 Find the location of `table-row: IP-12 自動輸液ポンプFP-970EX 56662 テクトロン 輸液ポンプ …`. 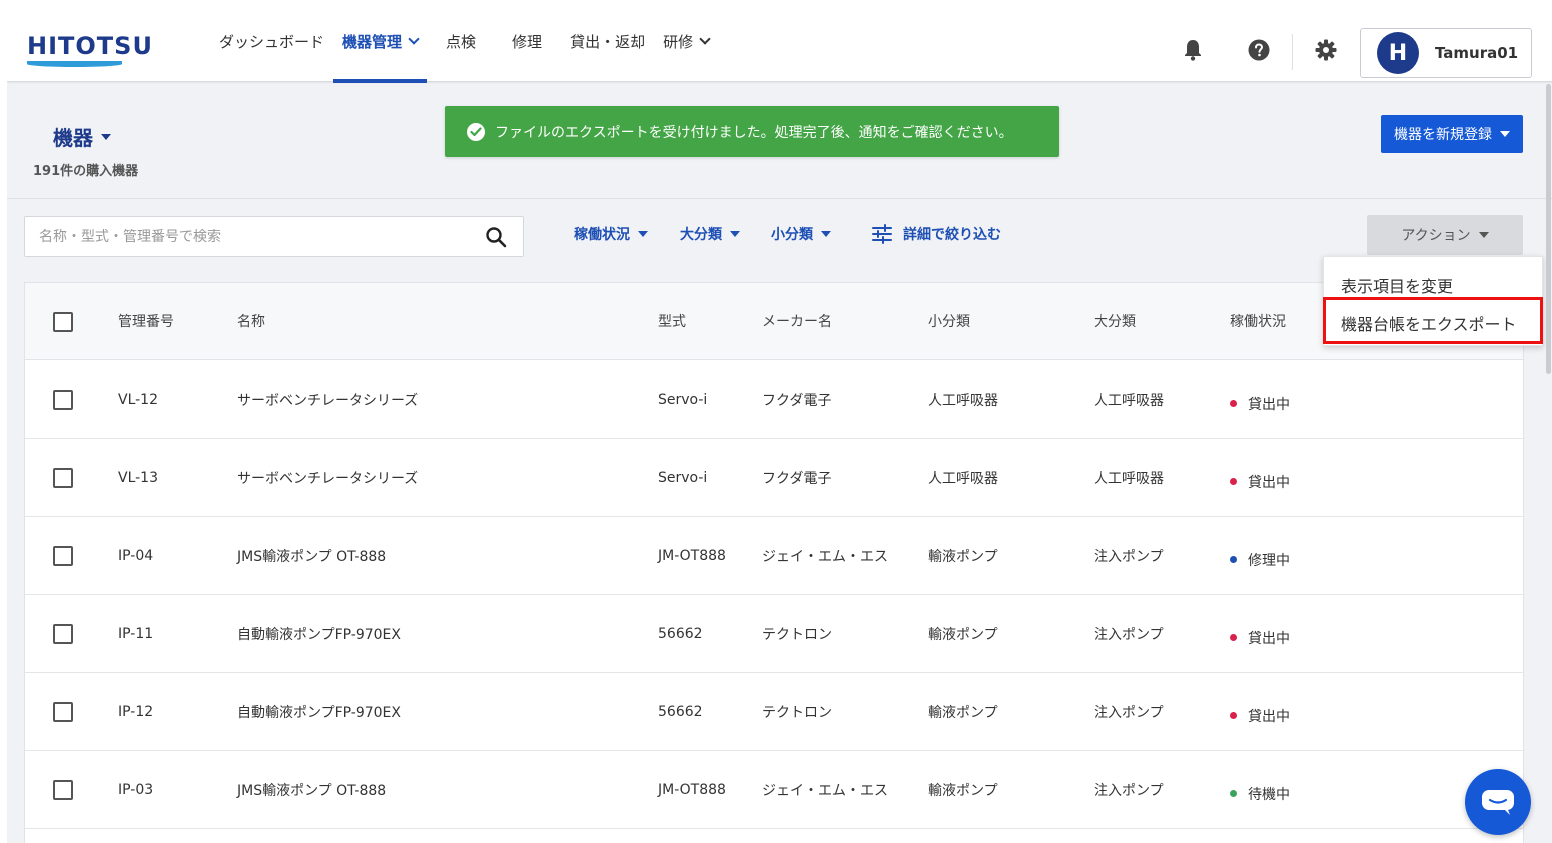

table-row: IP-12 自動輸液ポンプFP-970EX 56662 テクトロン 輸液ポンプ … is located at coordinates (774, 712).